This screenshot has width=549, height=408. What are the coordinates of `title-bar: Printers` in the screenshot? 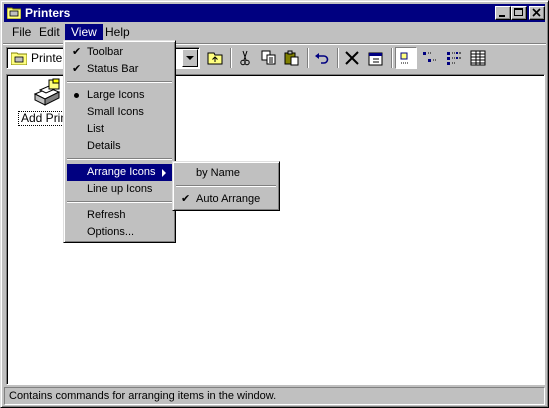 It's located at (274, 13).